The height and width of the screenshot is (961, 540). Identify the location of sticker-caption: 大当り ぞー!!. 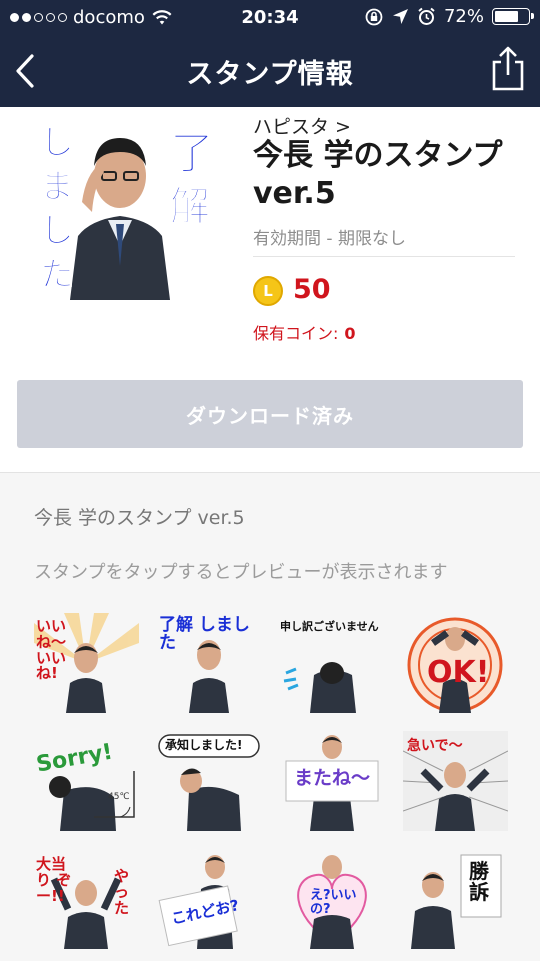
(54, 880).